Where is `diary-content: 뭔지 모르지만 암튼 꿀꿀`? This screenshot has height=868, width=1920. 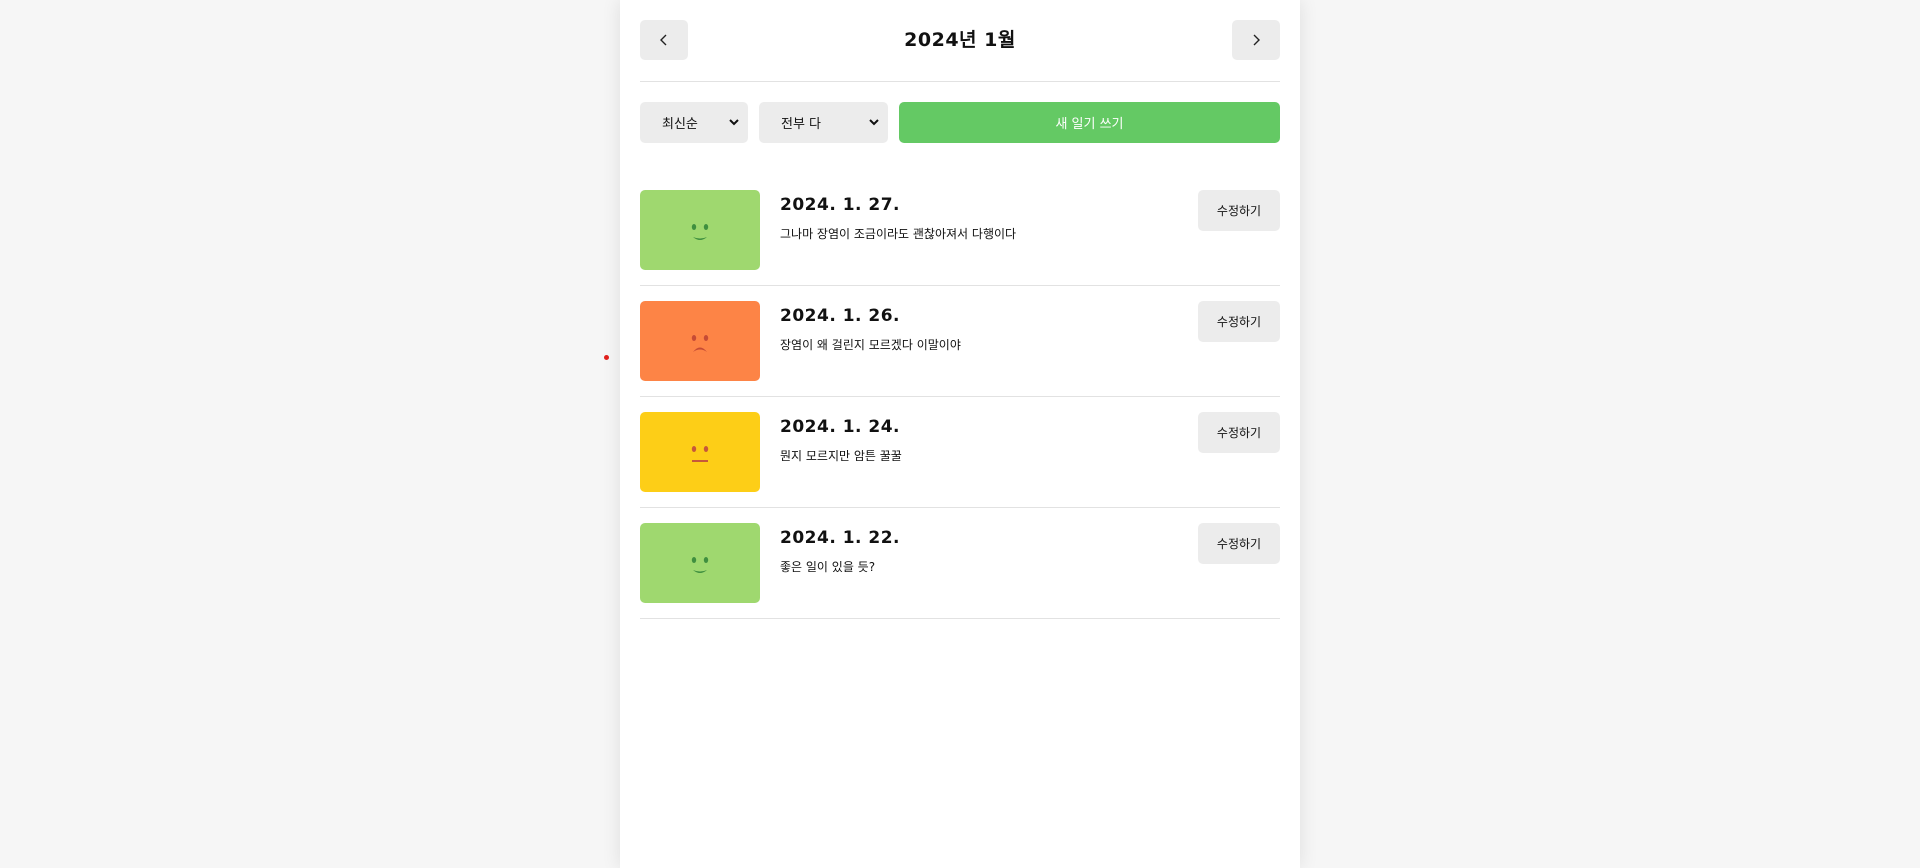 diary-content: 뭔지 모르지만 암튼 꿀꿀 is located at coordinates (841, 456).